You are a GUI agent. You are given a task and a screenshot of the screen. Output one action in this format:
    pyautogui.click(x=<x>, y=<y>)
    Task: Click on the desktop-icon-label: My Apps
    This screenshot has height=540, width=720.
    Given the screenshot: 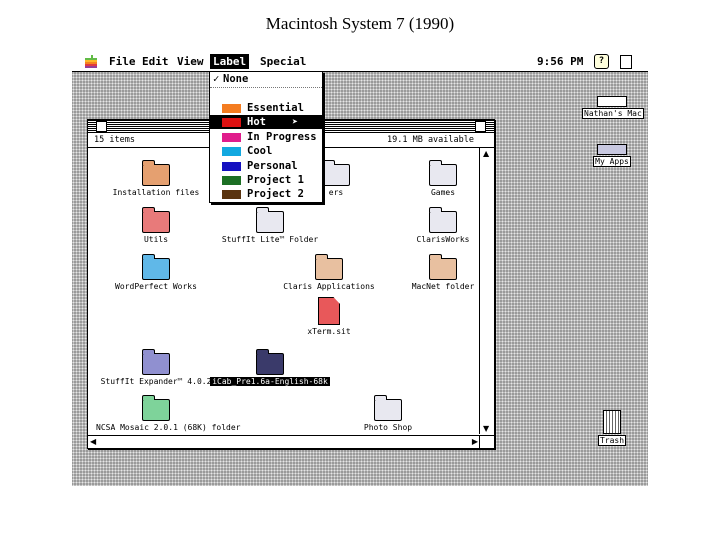 What is the action you would take?
    pyautogui.click(x=612, y=161)
    